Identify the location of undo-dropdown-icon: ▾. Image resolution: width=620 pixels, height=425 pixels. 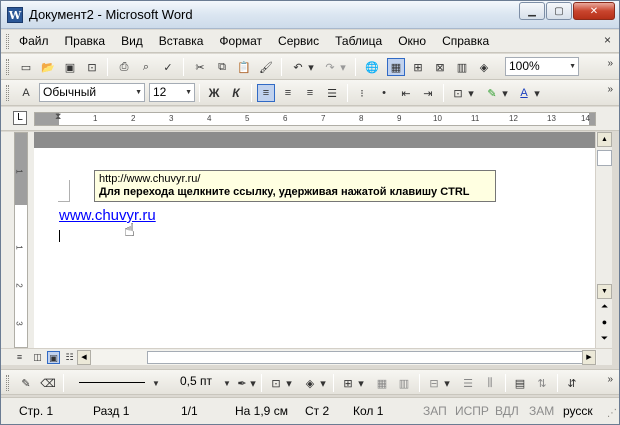
(311, 67).